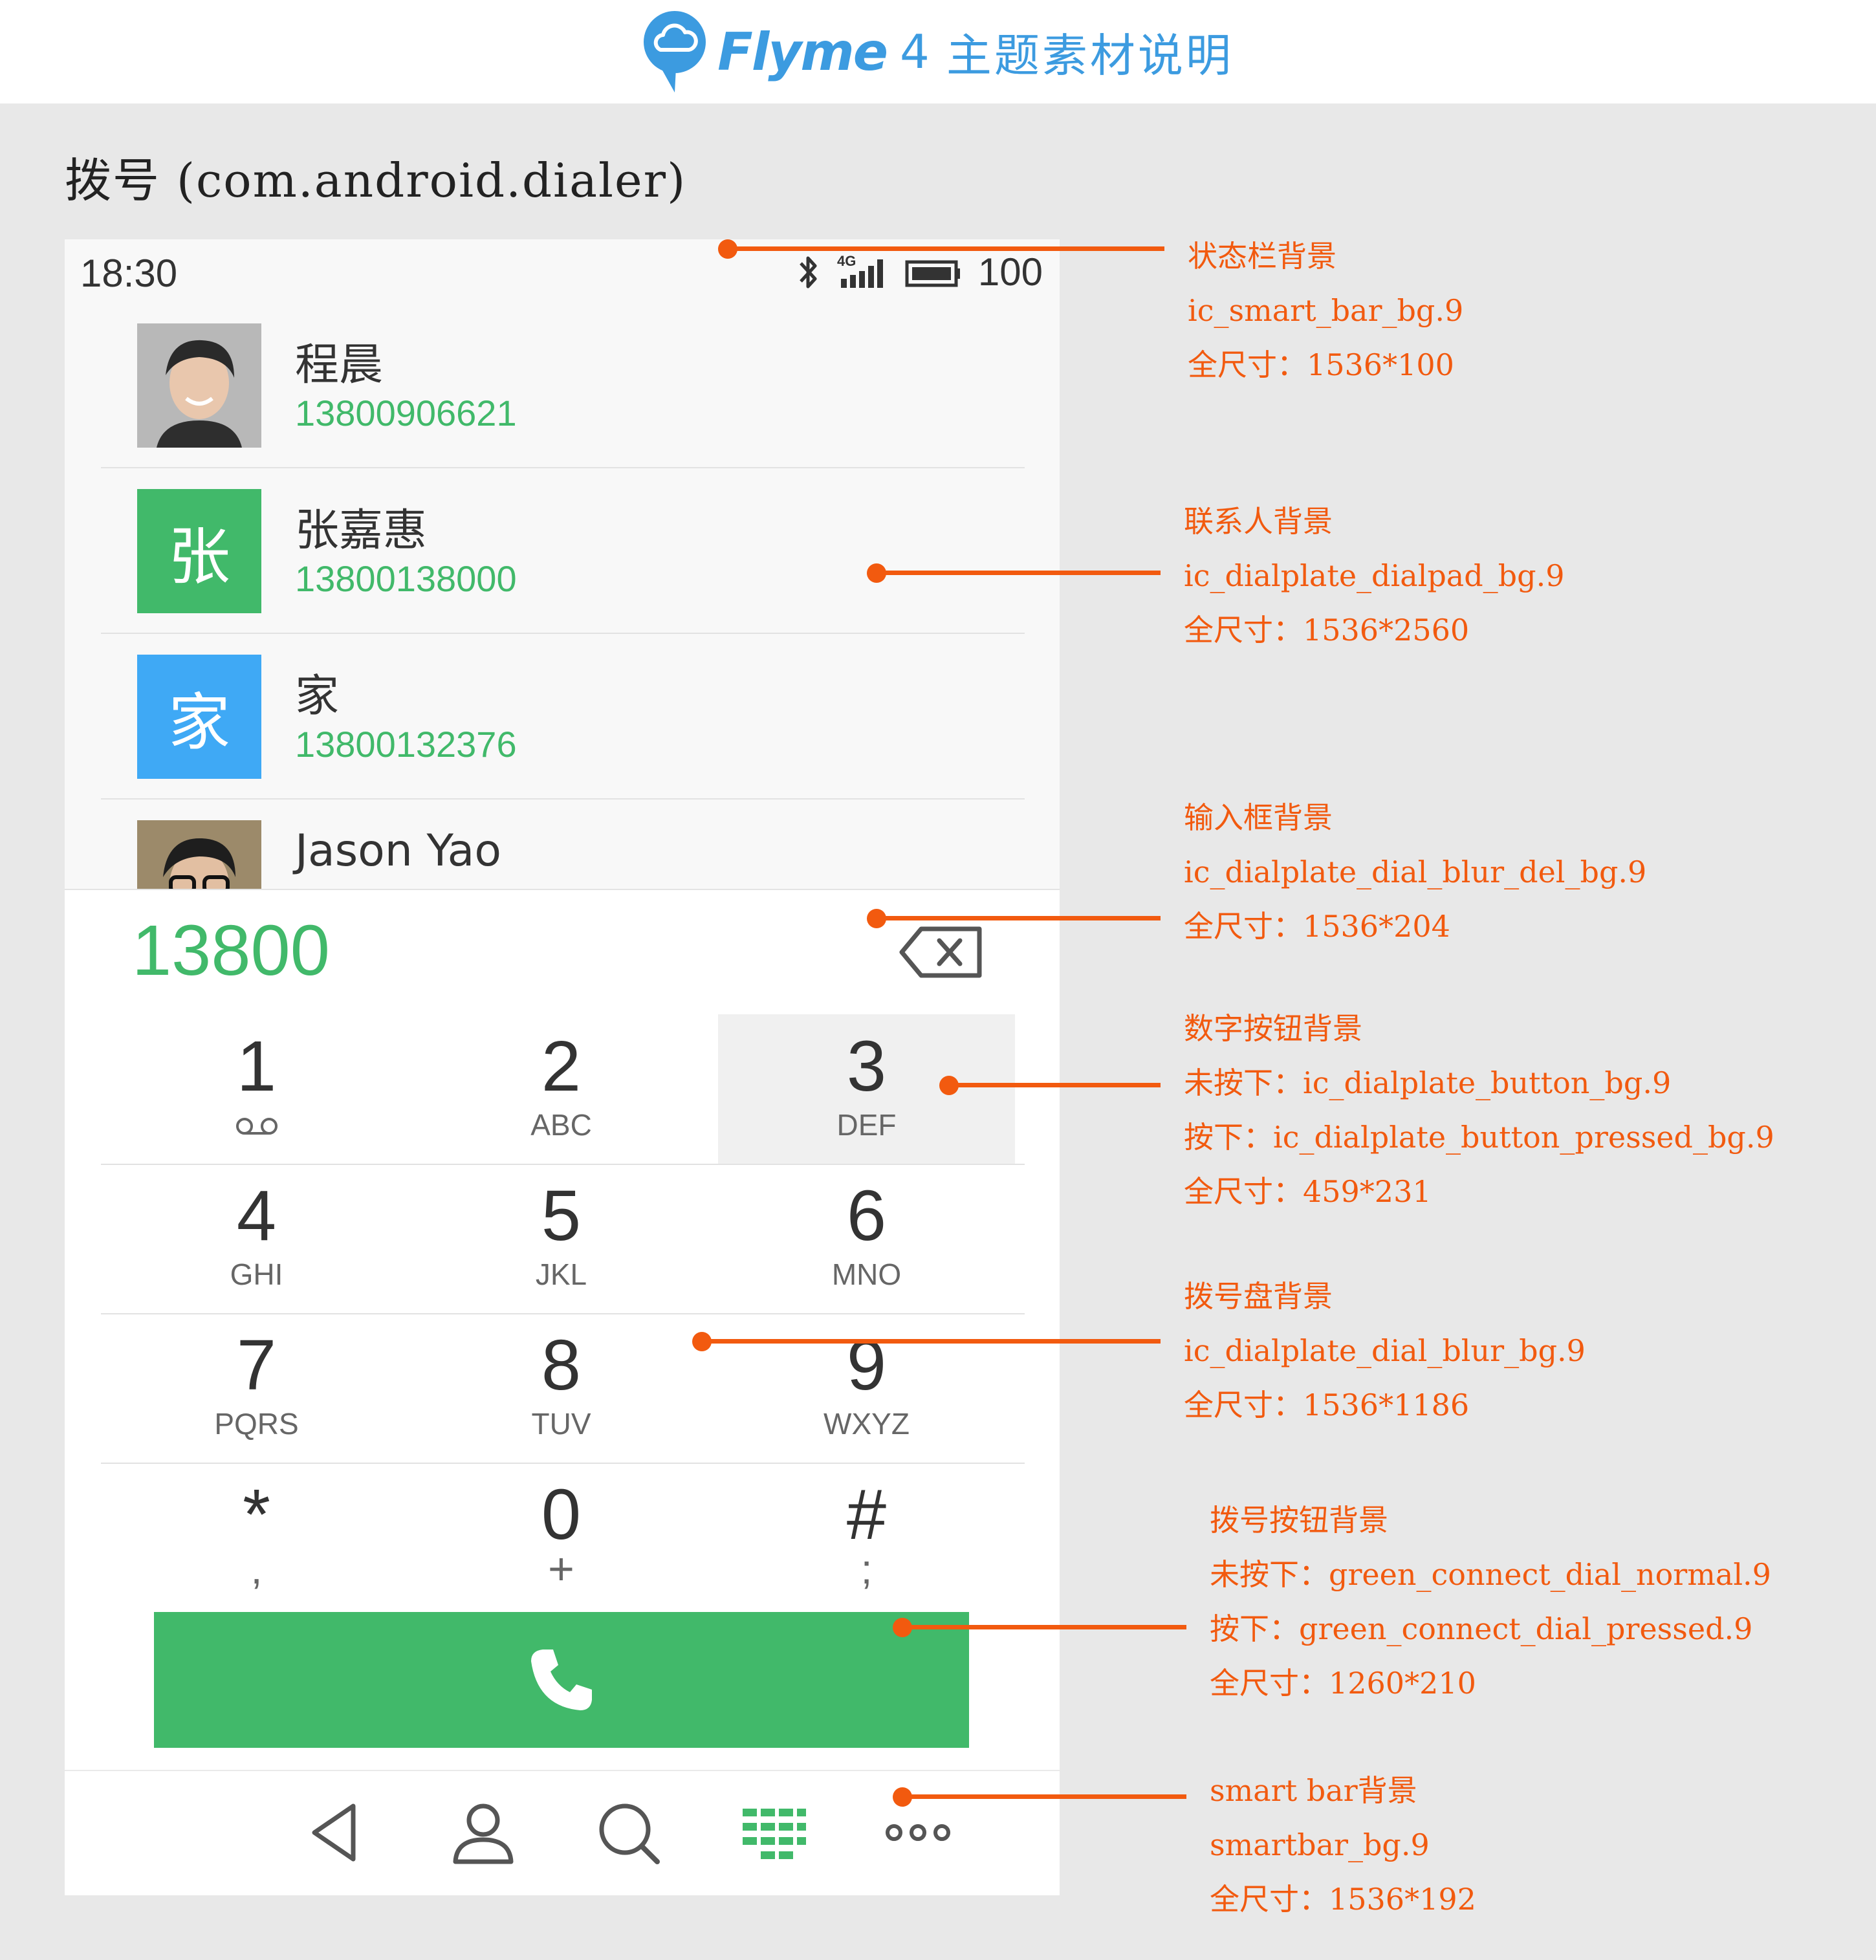 The width and height of the screenshot is (1876, 1960). Describe the element at coordinates (256, 1365) in the screenshot. I see `key-digit: 7` at that location.